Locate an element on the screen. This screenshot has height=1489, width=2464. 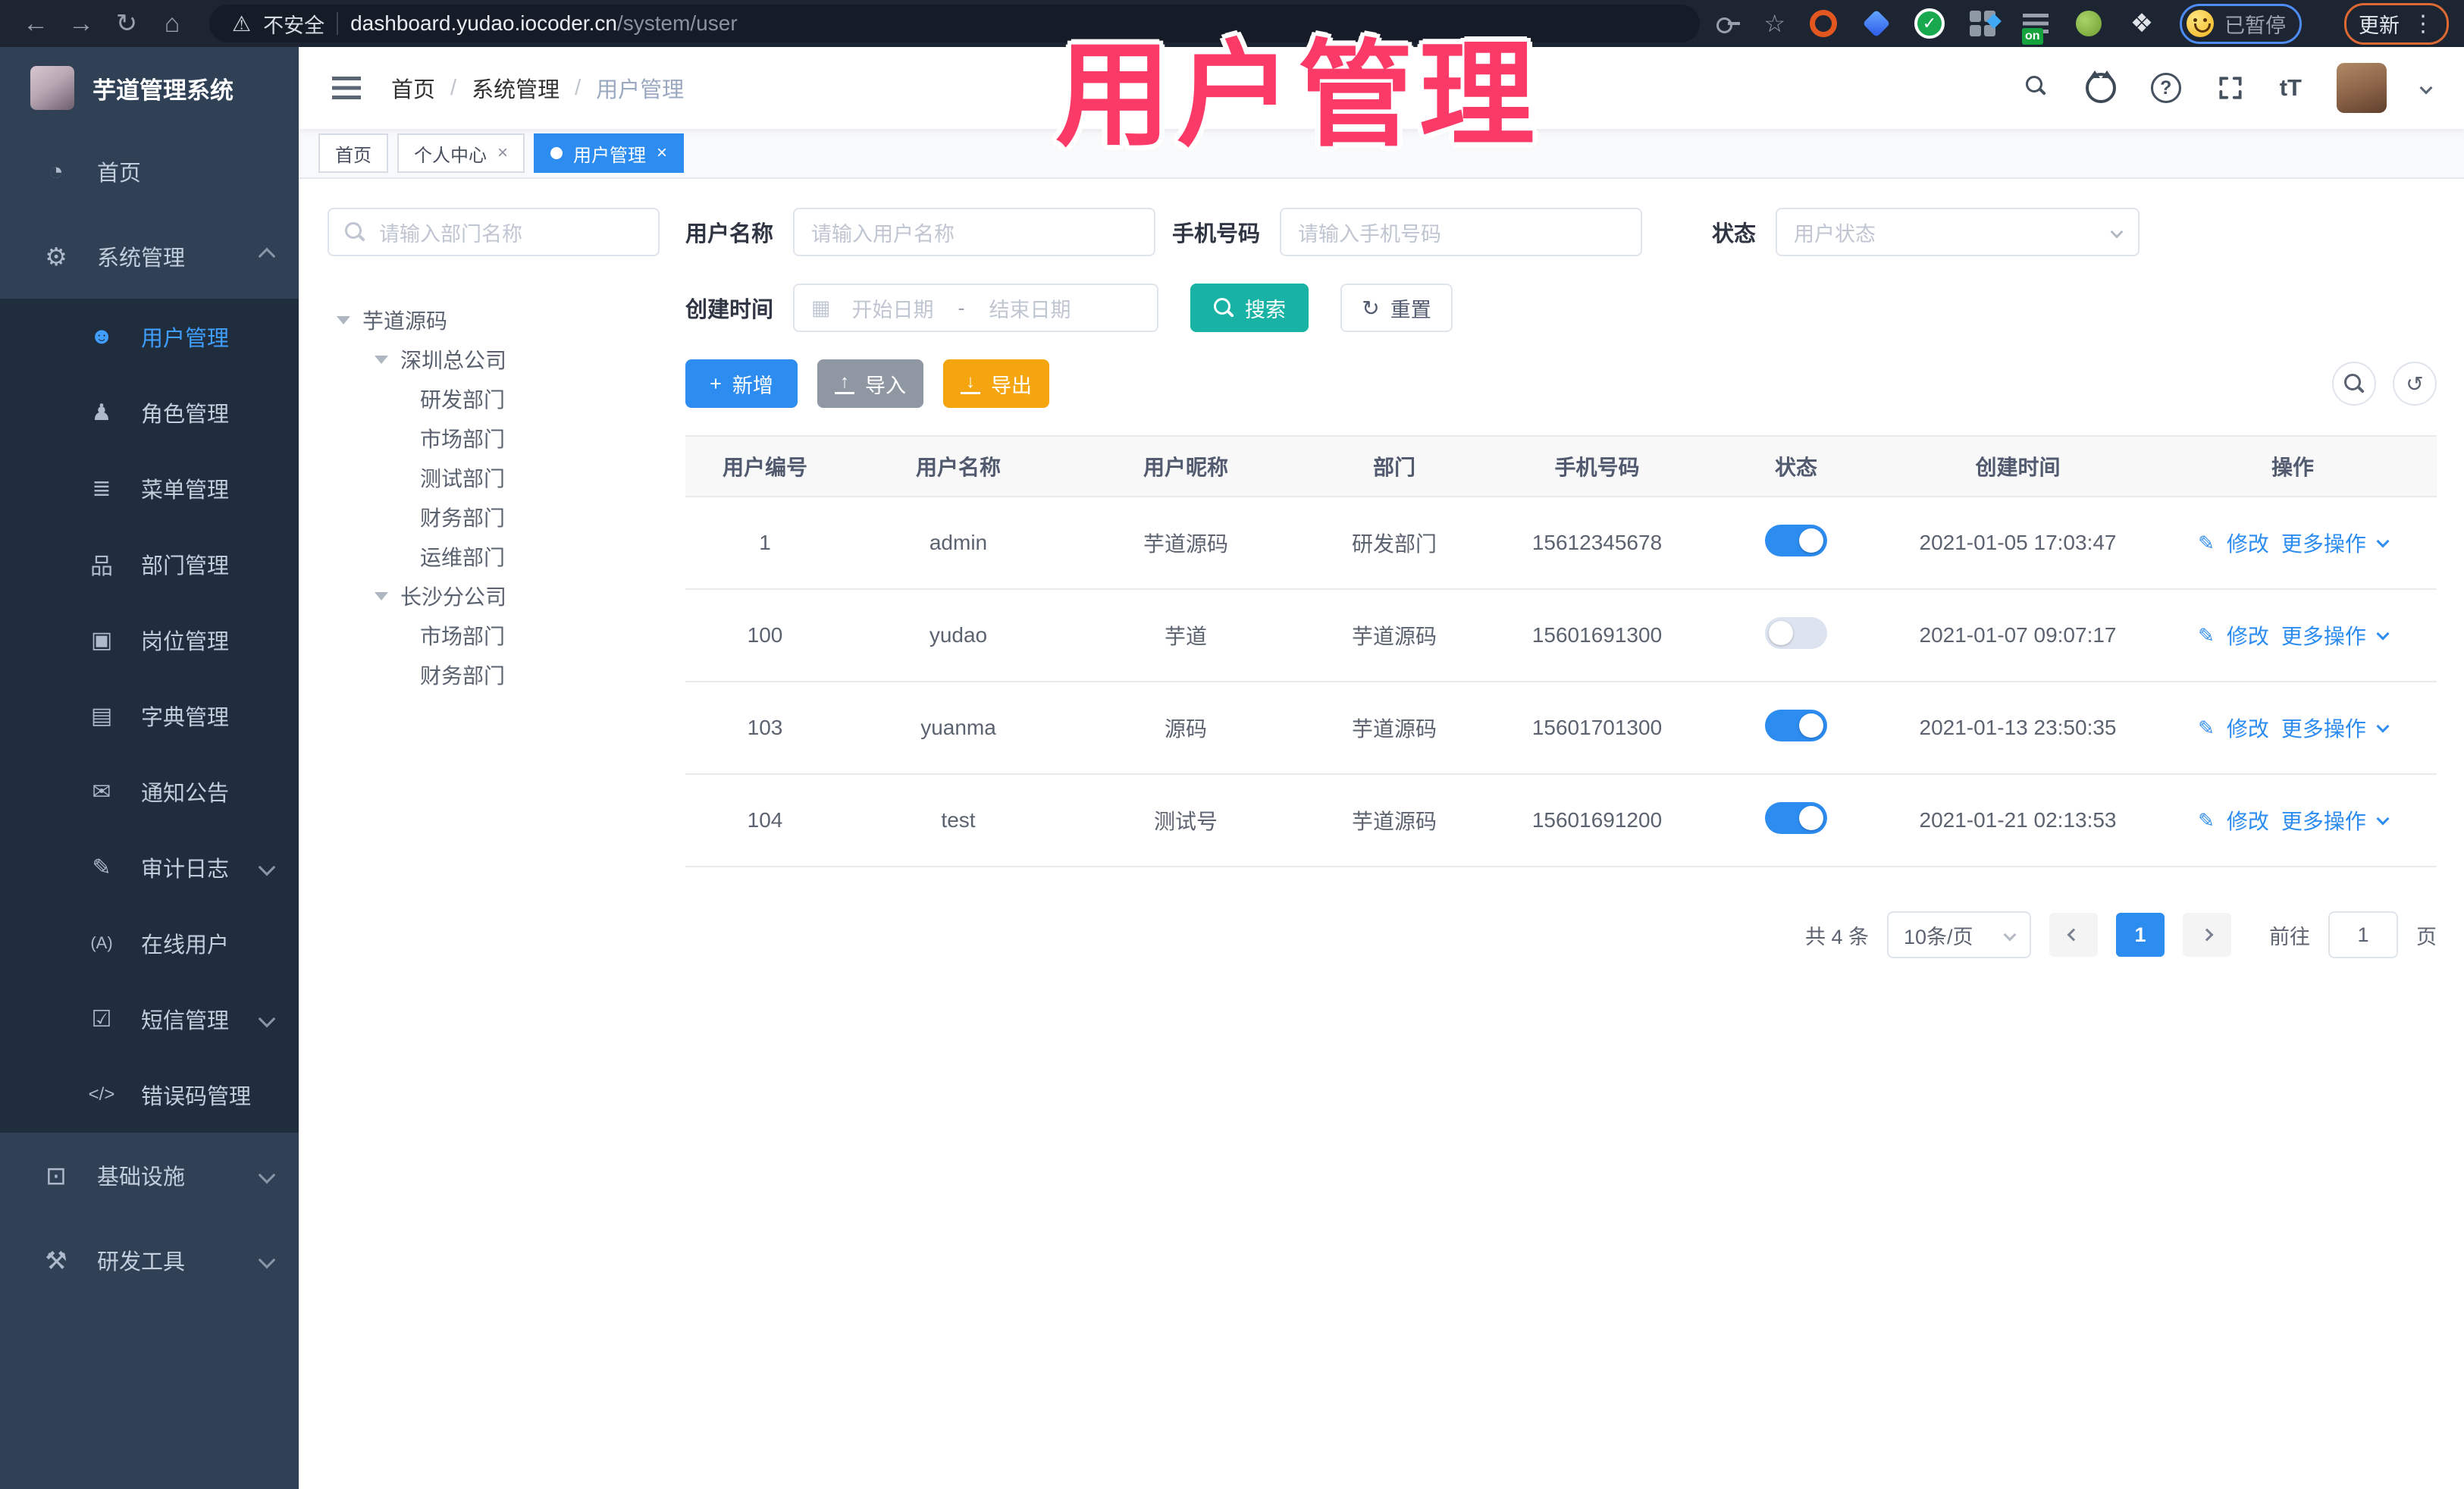
font-size-icon: tT is located at coordinates (2291, 88).